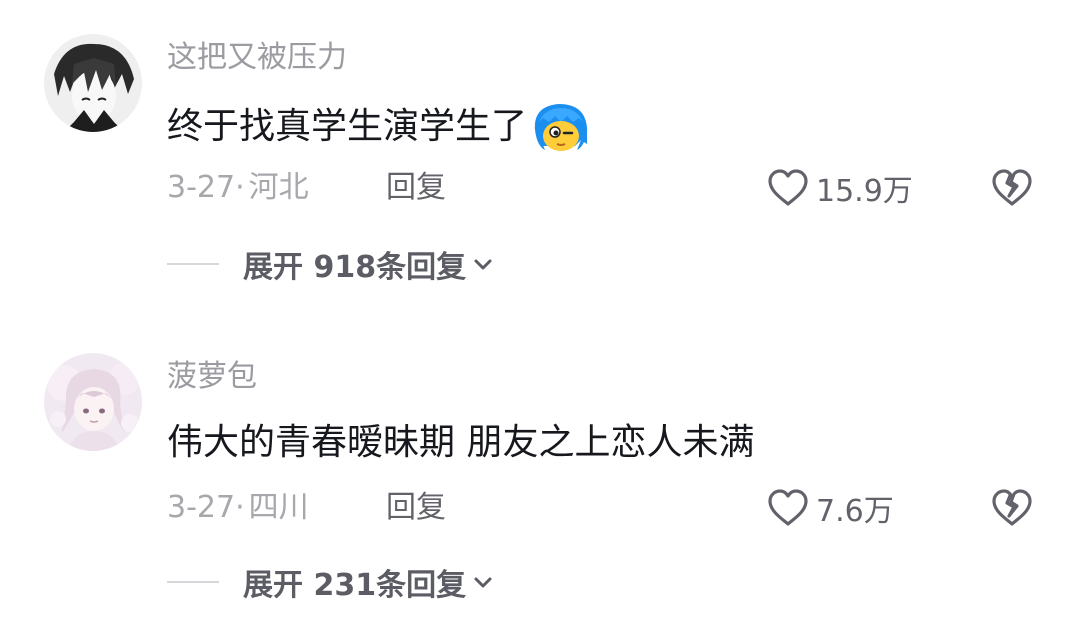  Describe the element at coordinates (461, 442) in the screenshot. I see `comment-text: 伟大的青春暧昧期 朋友之上恋人未满` at that location.